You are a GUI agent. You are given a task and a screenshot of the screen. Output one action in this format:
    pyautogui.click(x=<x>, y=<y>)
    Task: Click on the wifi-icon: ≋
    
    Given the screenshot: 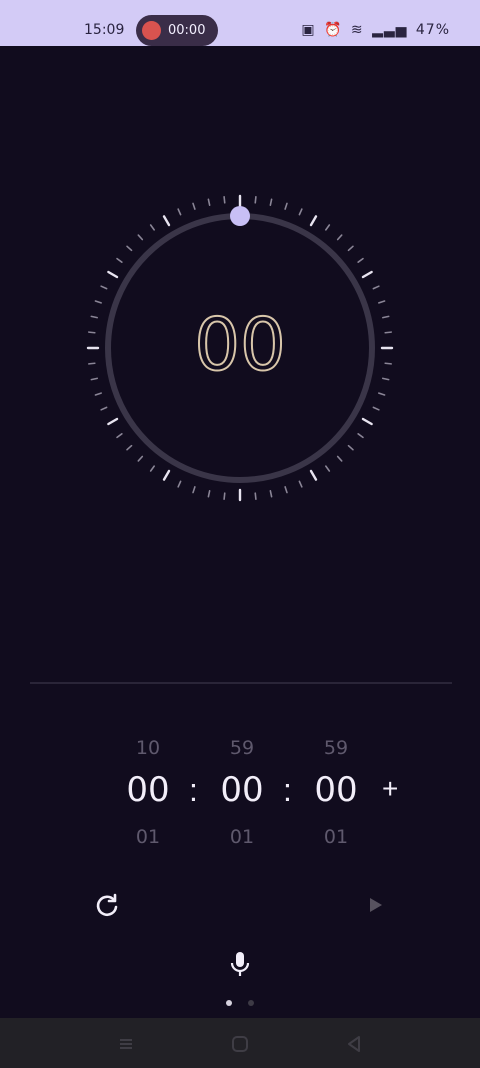 What is the action you would take?
    pyautogui.click(x=357, y=30)
    